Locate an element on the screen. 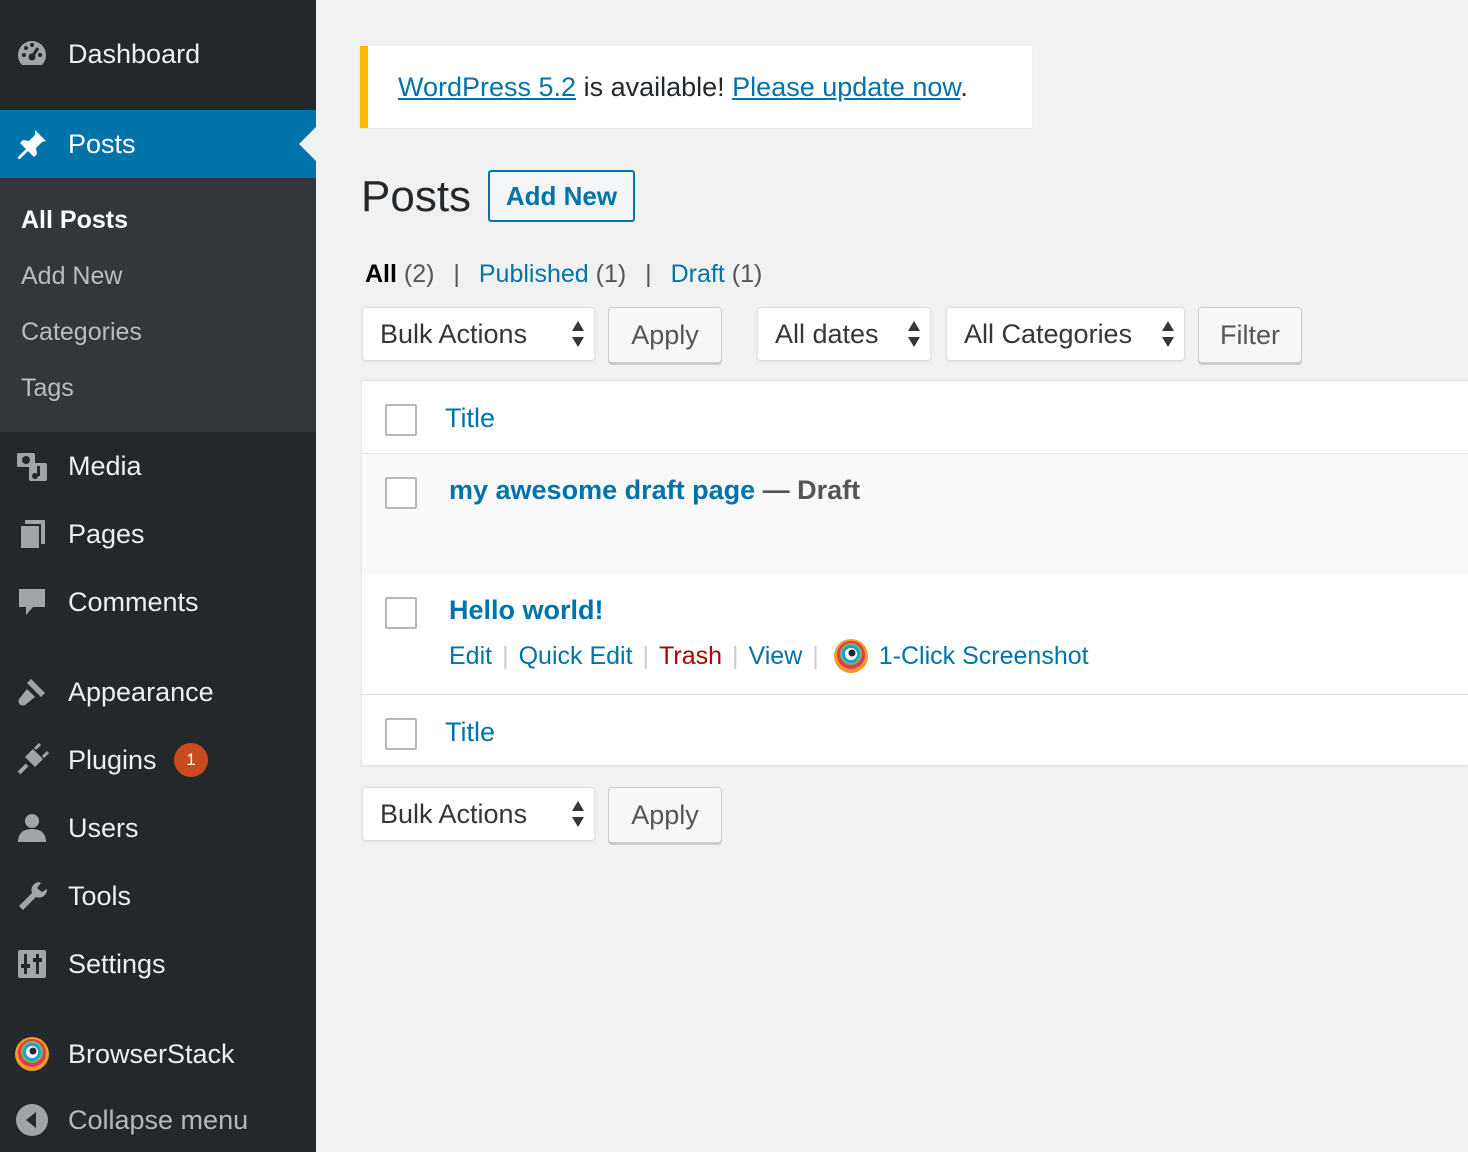 This screenshot has width=1468, height=1152. menu-browserstack: BrowserStack is located at coordinates (158, 1054).